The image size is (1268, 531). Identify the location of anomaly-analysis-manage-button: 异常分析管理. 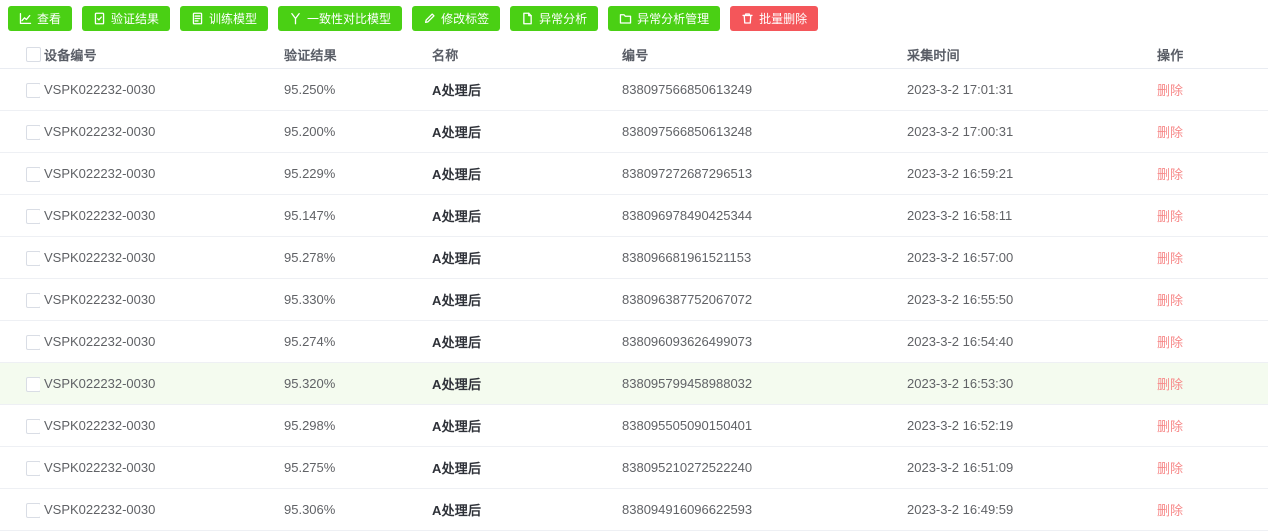
(664, 18).